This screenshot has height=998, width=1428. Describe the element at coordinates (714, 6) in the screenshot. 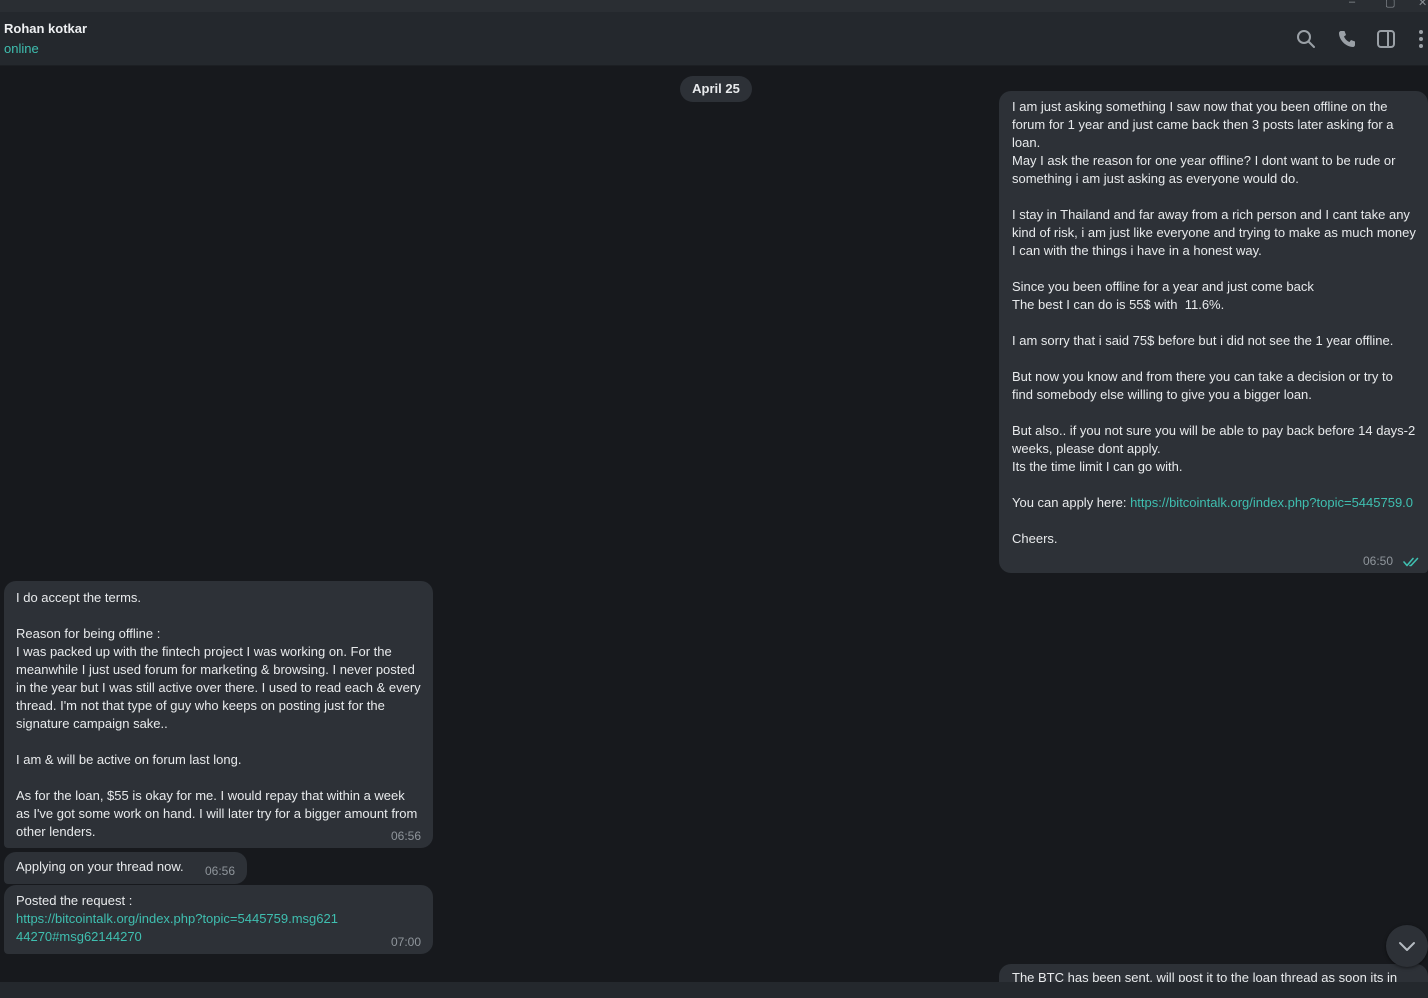

I see `window-titlebar: – ▢ ✕` at that location.